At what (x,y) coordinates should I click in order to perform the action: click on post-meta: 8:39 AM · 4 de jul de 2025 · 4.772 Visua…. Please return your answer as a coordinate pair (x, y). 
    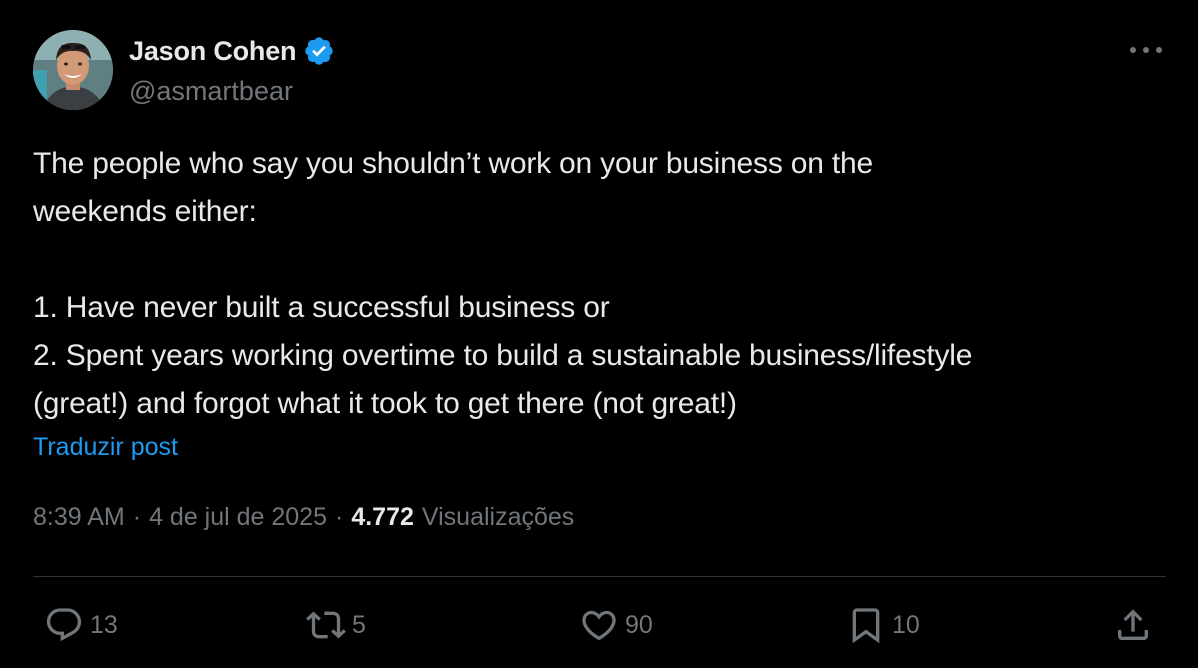
    Looking at the image, I should click on (303, 517).